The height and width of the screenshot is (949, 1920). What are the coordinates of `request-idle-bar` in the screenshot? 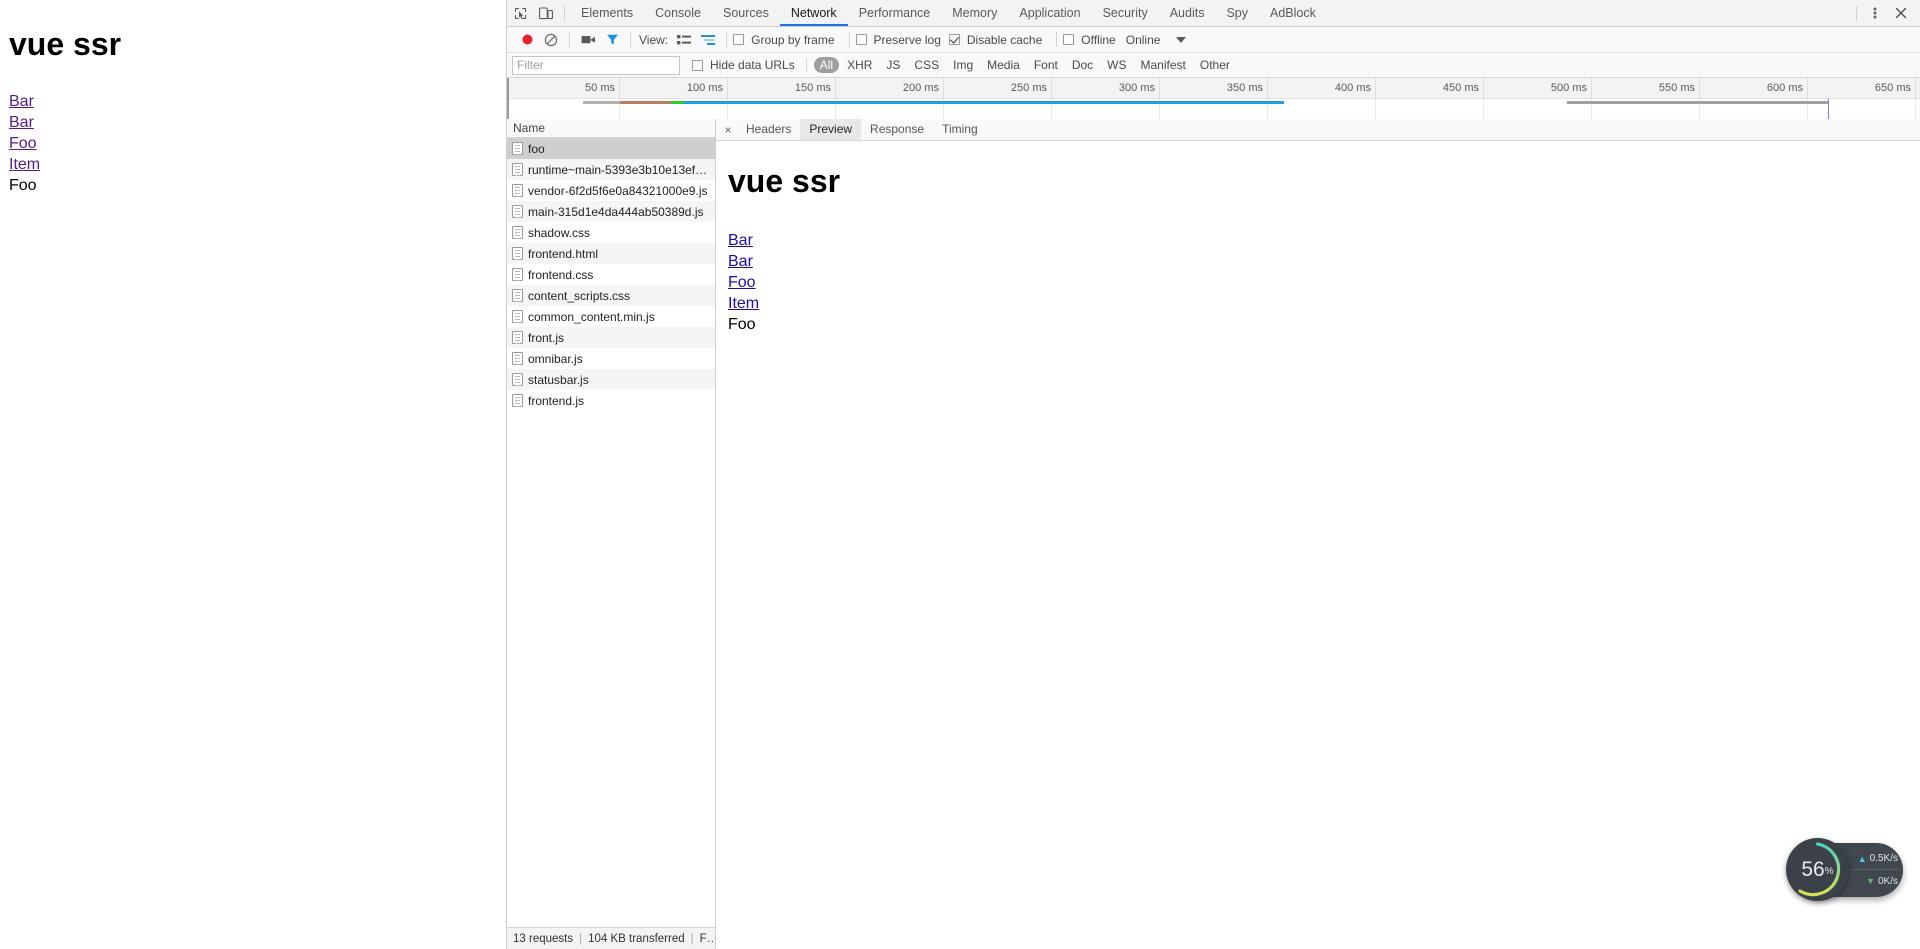 It's located at (1697, 102).